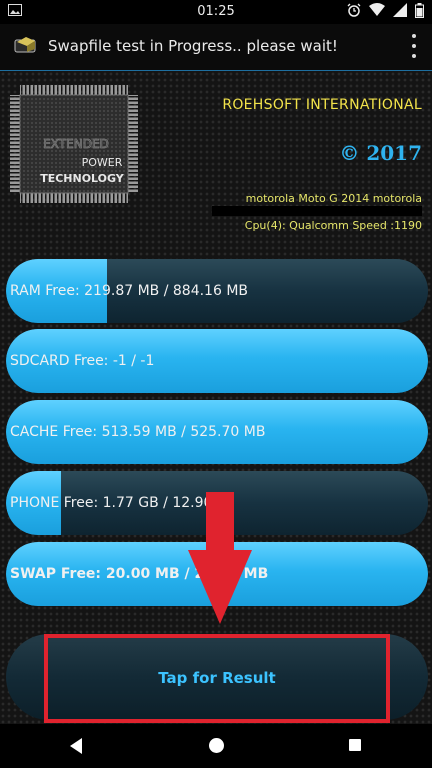  Describe the element at coordinates (25, 45) in the screenshot. I see `app-logo-icon` at that location.